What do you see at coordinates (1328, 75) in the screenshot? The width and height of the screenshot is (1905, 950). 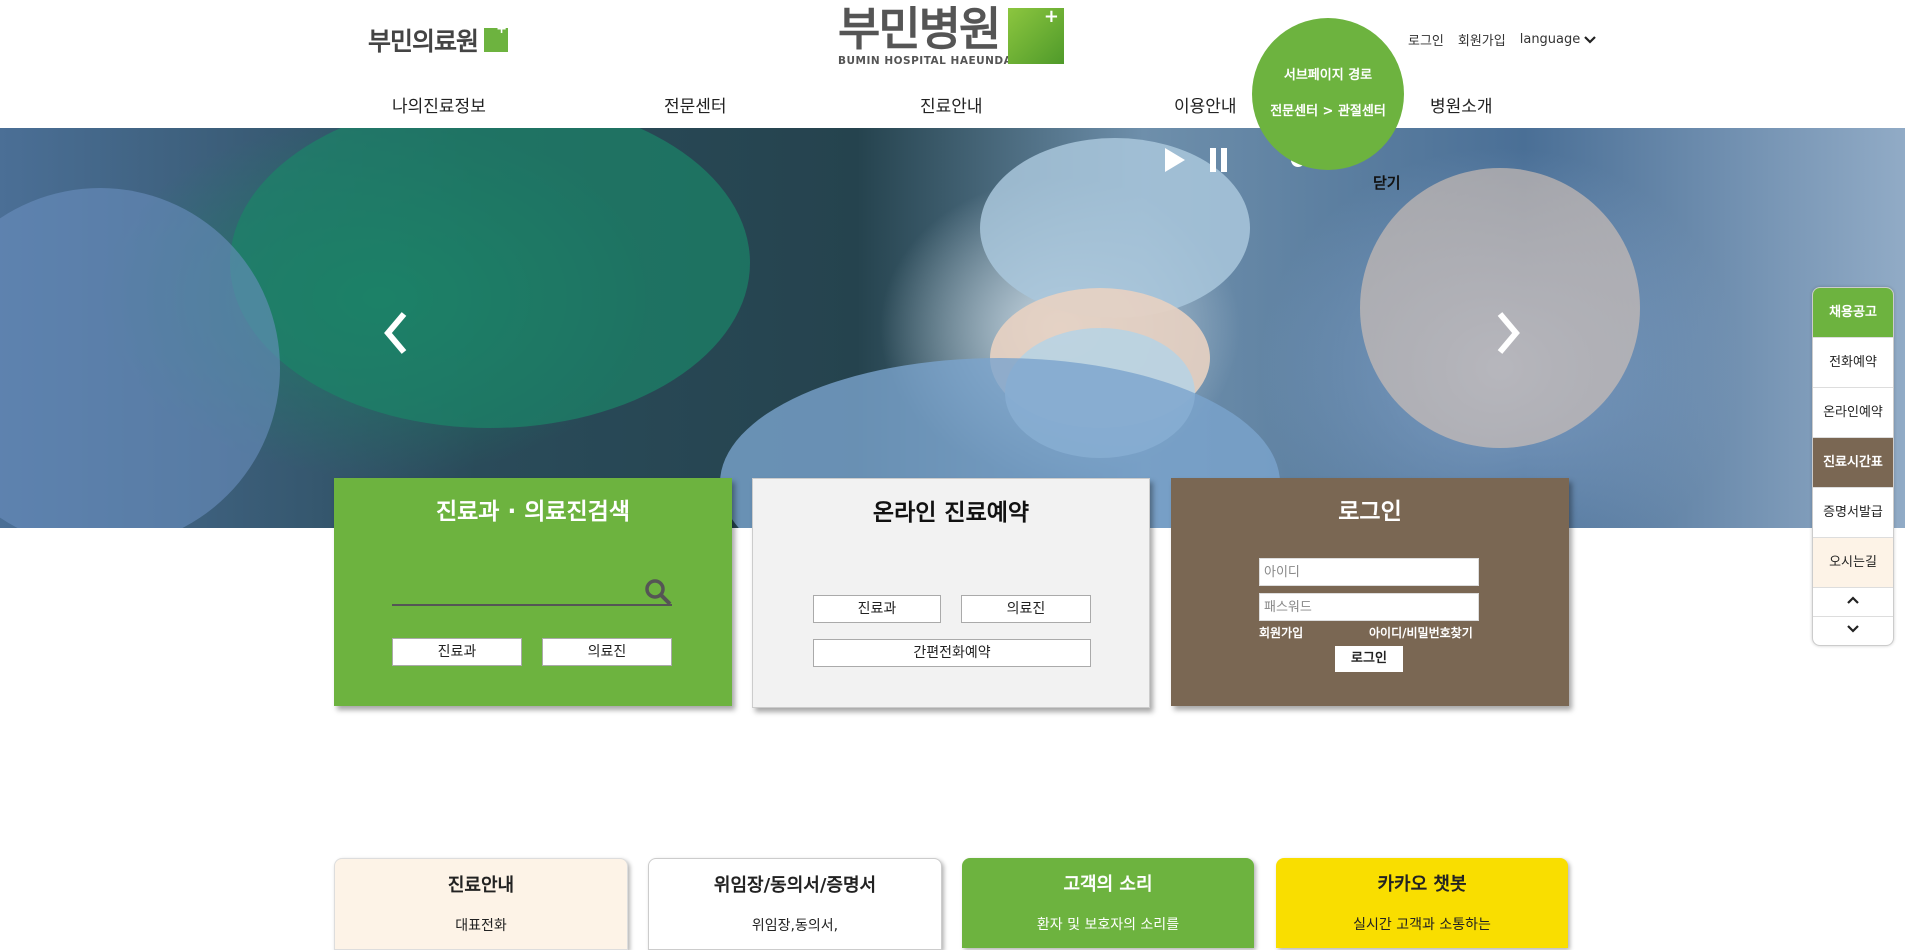 I see `breadcrumb-title: 서브페이지 경로` at bounding box center [1328, 75].